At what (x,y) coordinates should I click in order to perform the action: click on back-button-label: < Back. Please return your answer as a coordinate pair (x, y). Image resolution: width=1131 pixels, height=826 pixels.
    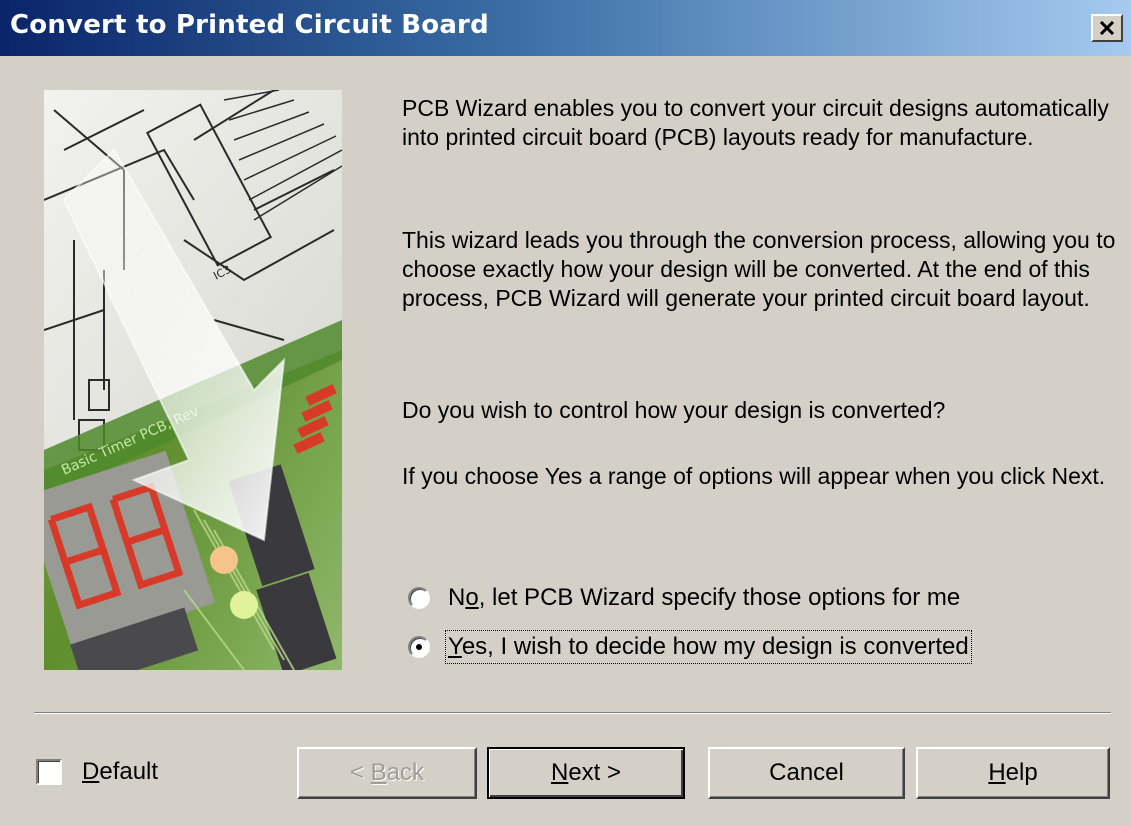
    Looking at the image, I should click on (387, 772).